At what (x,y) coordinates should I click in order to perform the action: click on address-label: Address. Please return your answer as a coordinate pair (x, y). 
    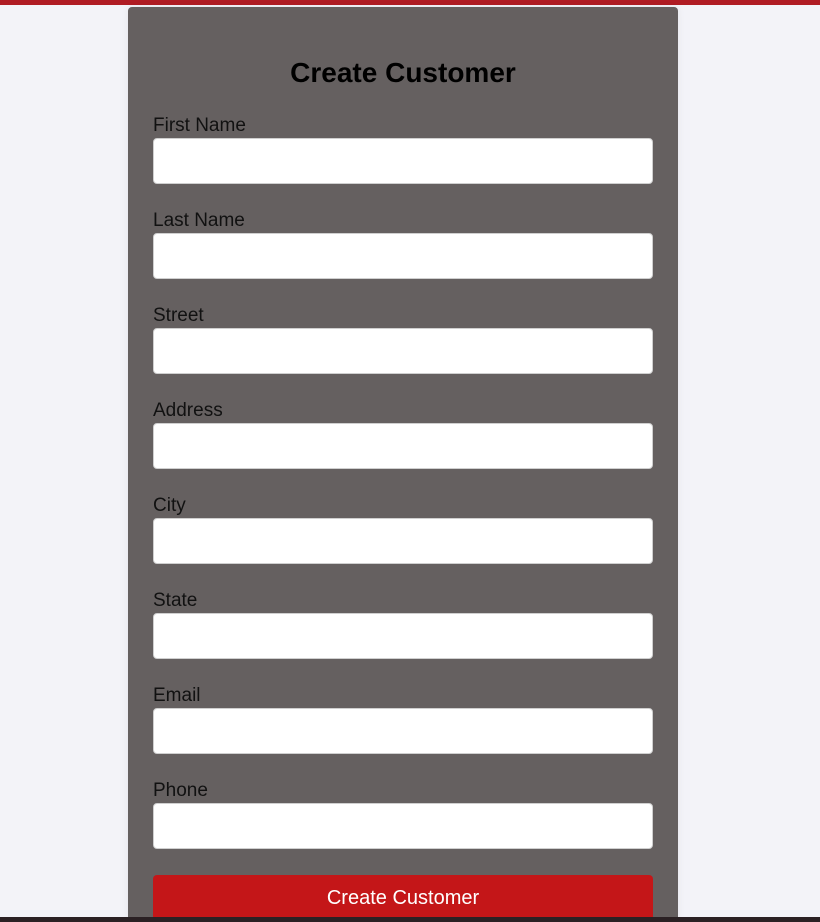
    Looking at the image, I should click on (188, 410).